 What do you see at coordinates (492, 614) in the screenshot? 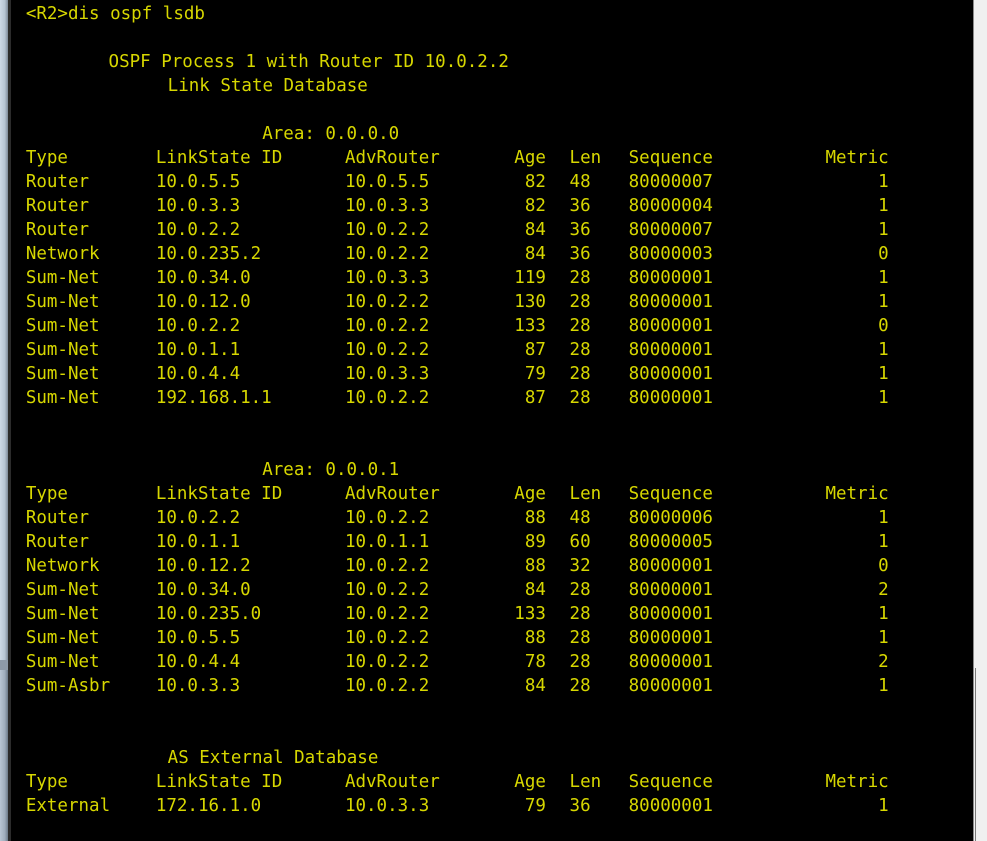
I see `table-row: Sum-Net 10.0.235.0 10.0.2.2 133 28 80000001 1` at bounding box center [492, 614].